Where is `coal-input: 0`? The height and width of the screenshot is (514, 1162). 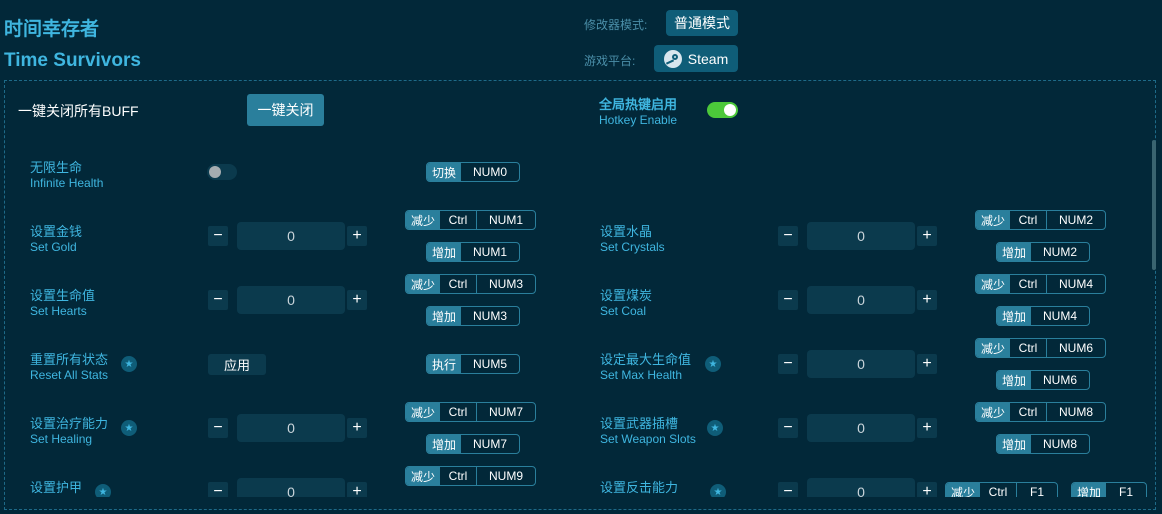 coal-input: 0 is located at coordinates (861, 300).